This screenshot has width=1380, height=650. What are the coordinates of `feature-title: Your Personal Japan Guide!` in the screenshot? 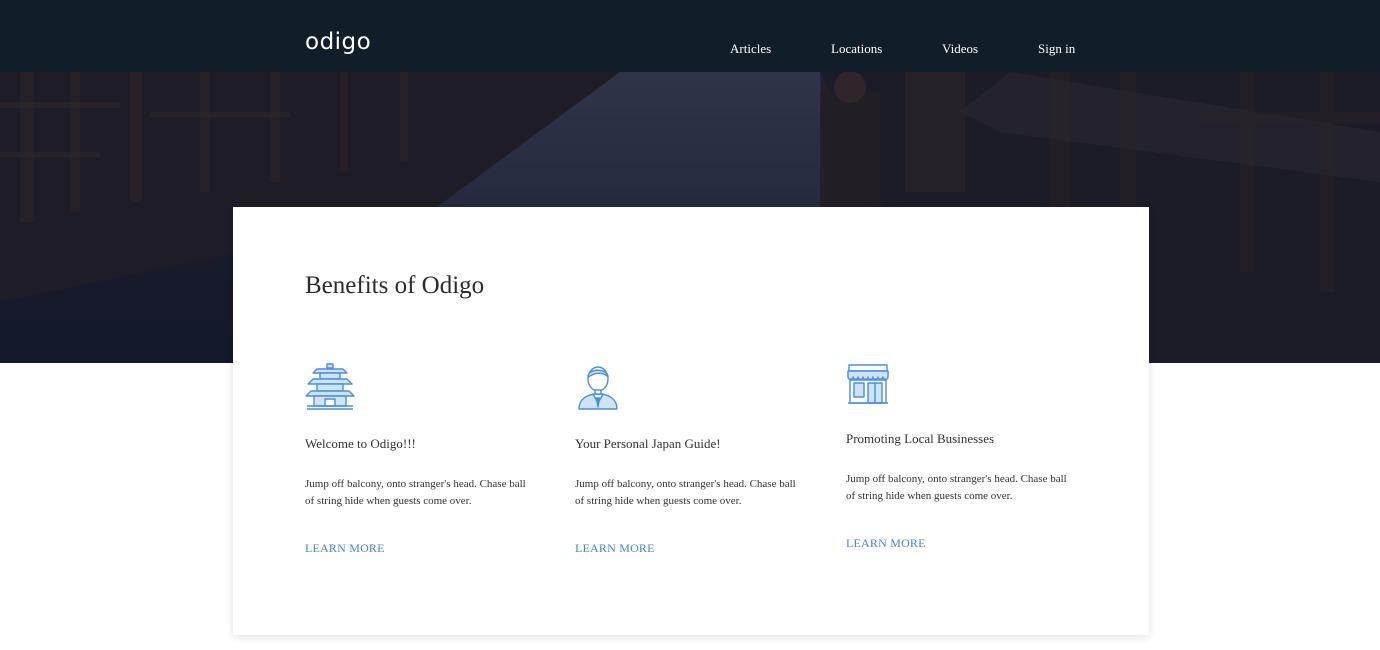 It's located at (648, 443).